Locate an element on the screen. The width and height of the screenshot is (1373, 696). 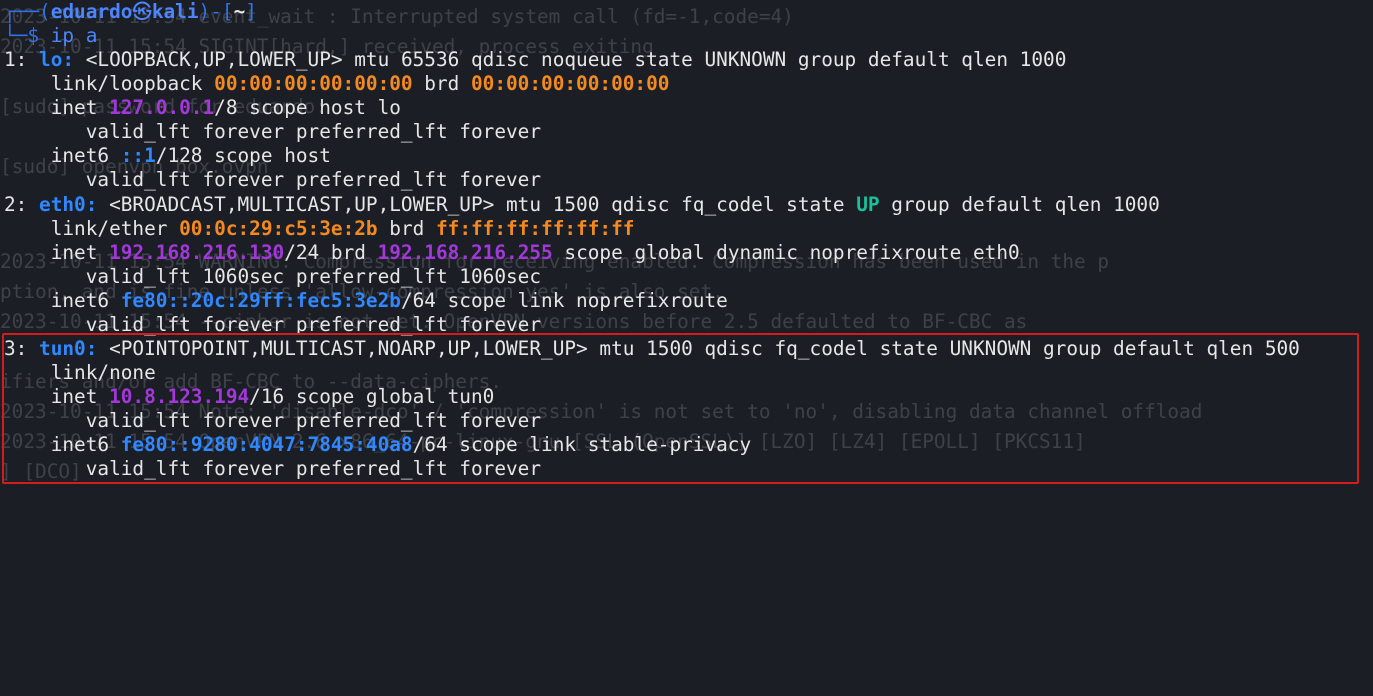
link-label: link/ether is located at coordinates (92, 228).